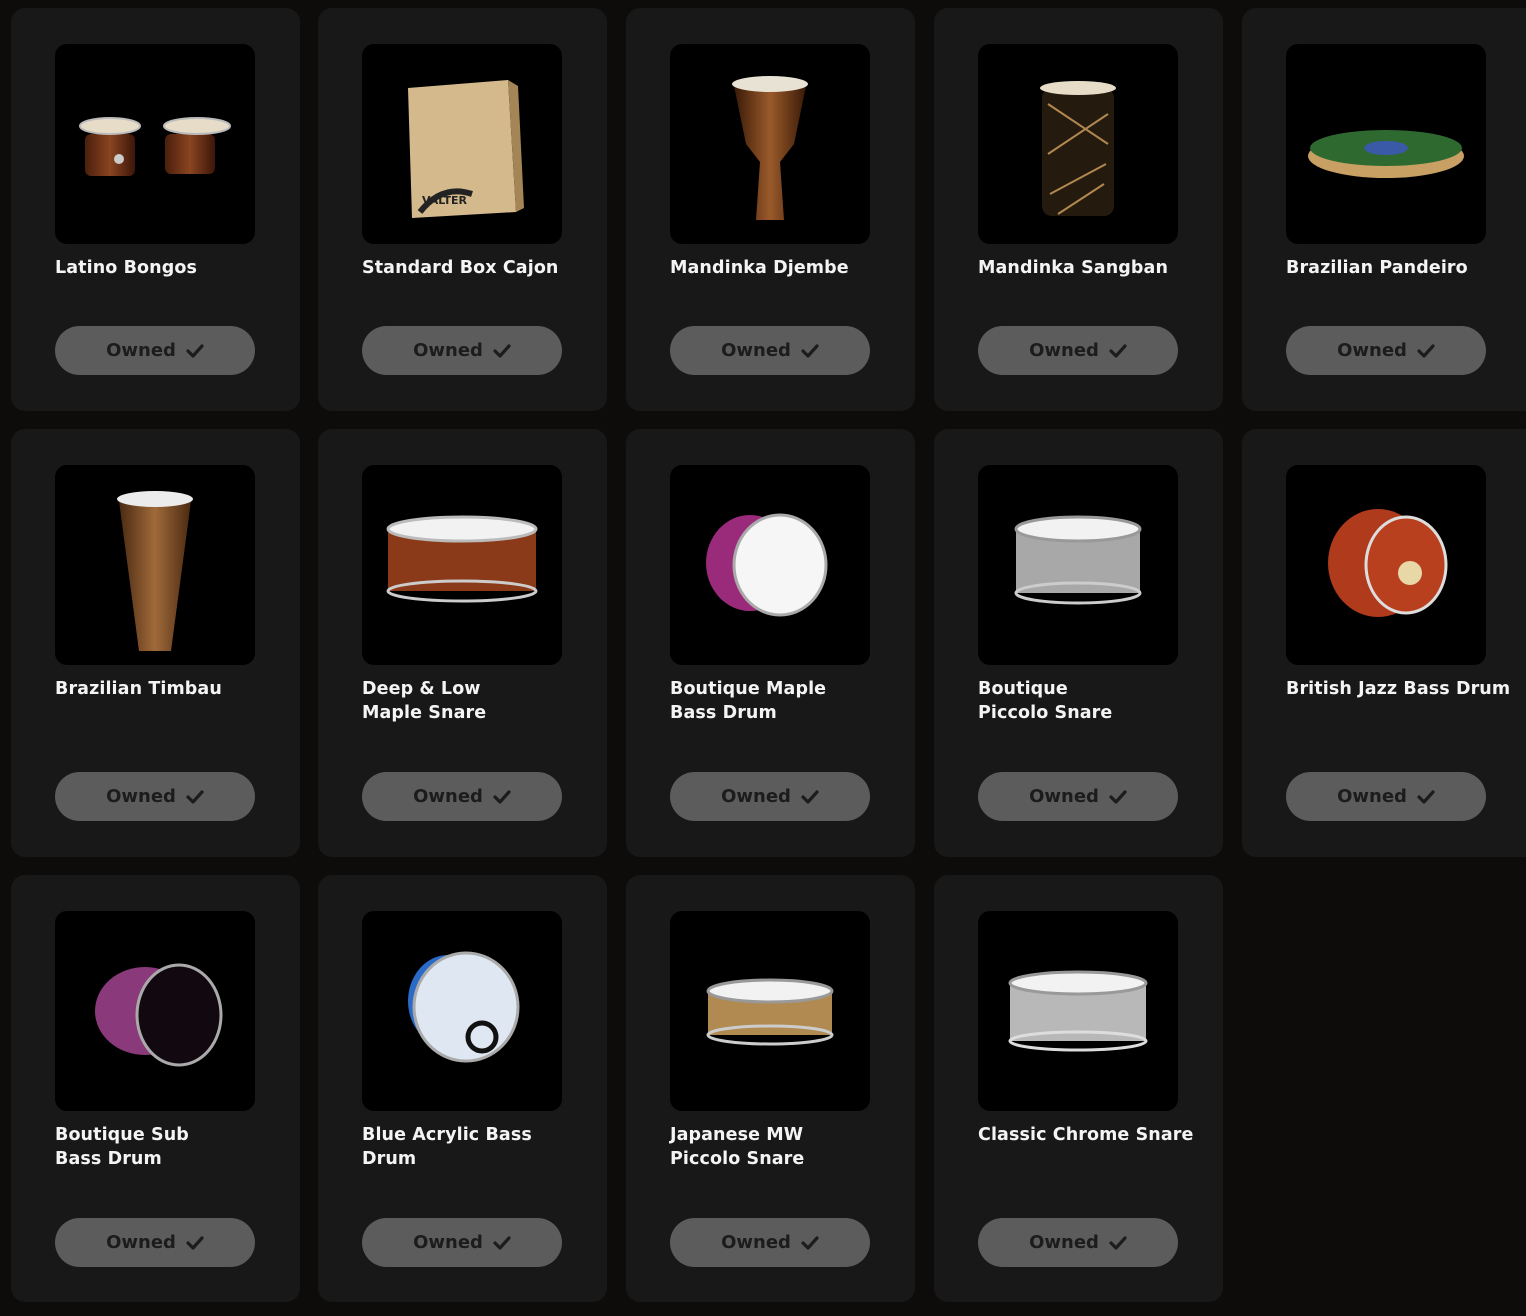  Describe the element at coordinates (770, 148) in the screenshot. I see `djembe-icon` at that location.